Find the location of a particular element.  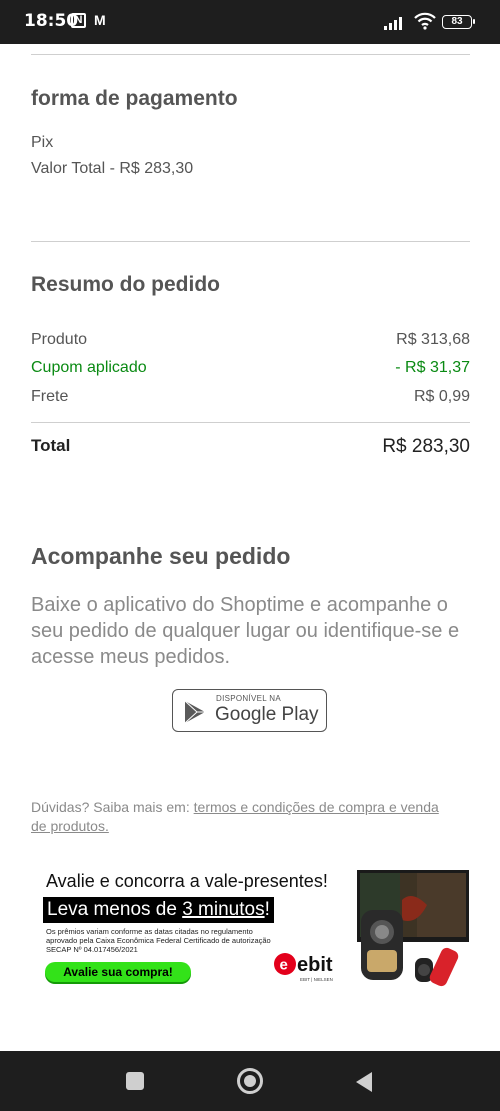

status-bar: 18:50 N M 83 is located at coordinates (250, 22).